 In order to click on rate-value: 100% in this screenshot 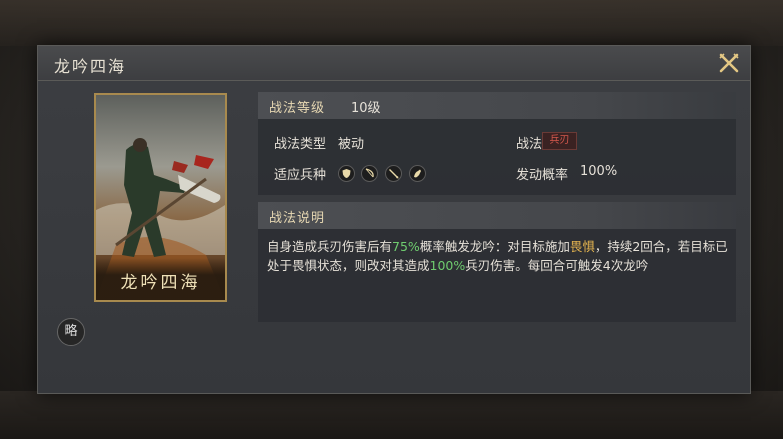, I will do `click(599, 171)`.